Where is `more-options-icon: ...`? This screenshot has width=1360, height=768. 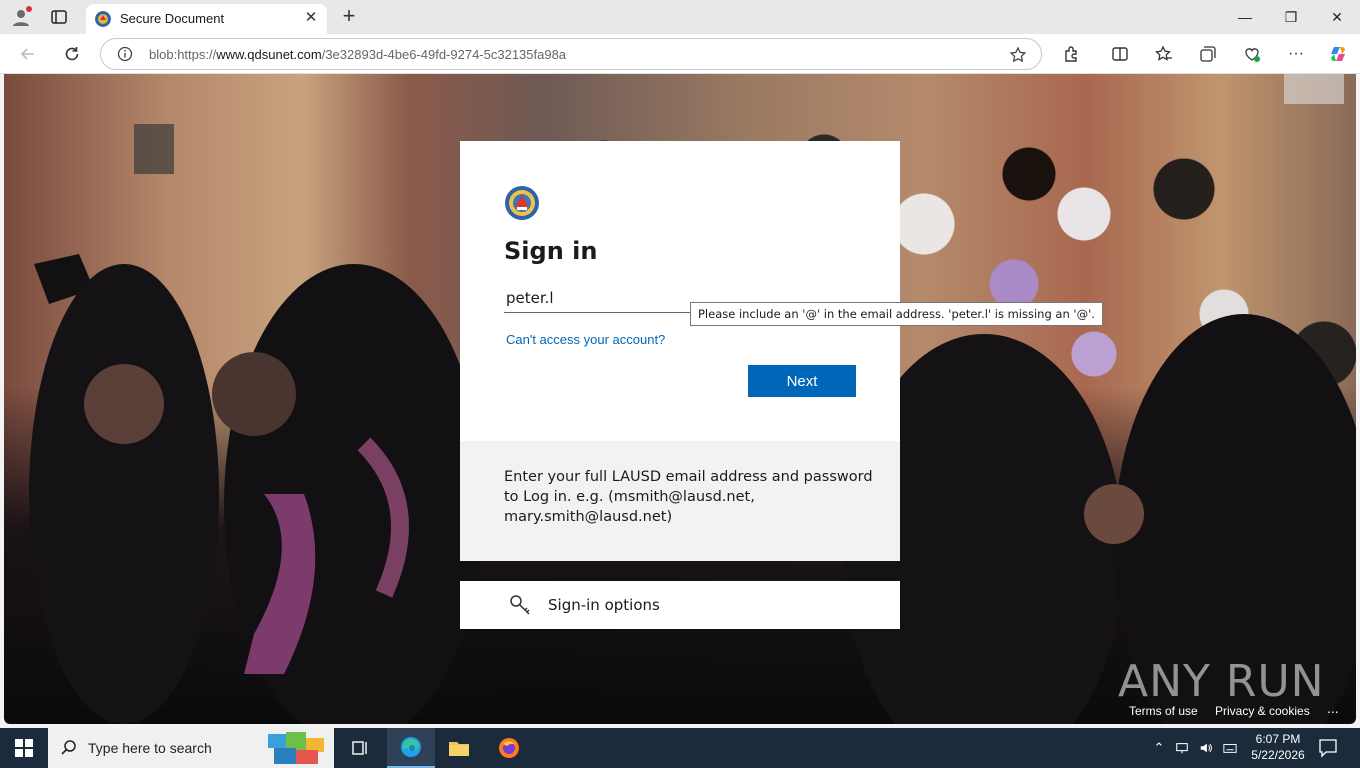
more-options-icon: ... is located at coordinates (1333, 708).